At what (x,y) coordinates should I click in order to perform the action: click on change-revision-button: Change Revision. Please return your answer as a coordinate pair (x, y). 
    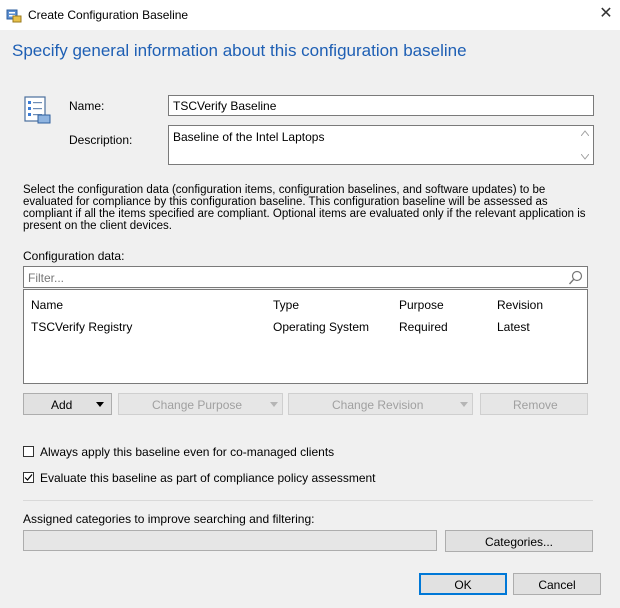
    Looking at the image, I should click on (380, 404).